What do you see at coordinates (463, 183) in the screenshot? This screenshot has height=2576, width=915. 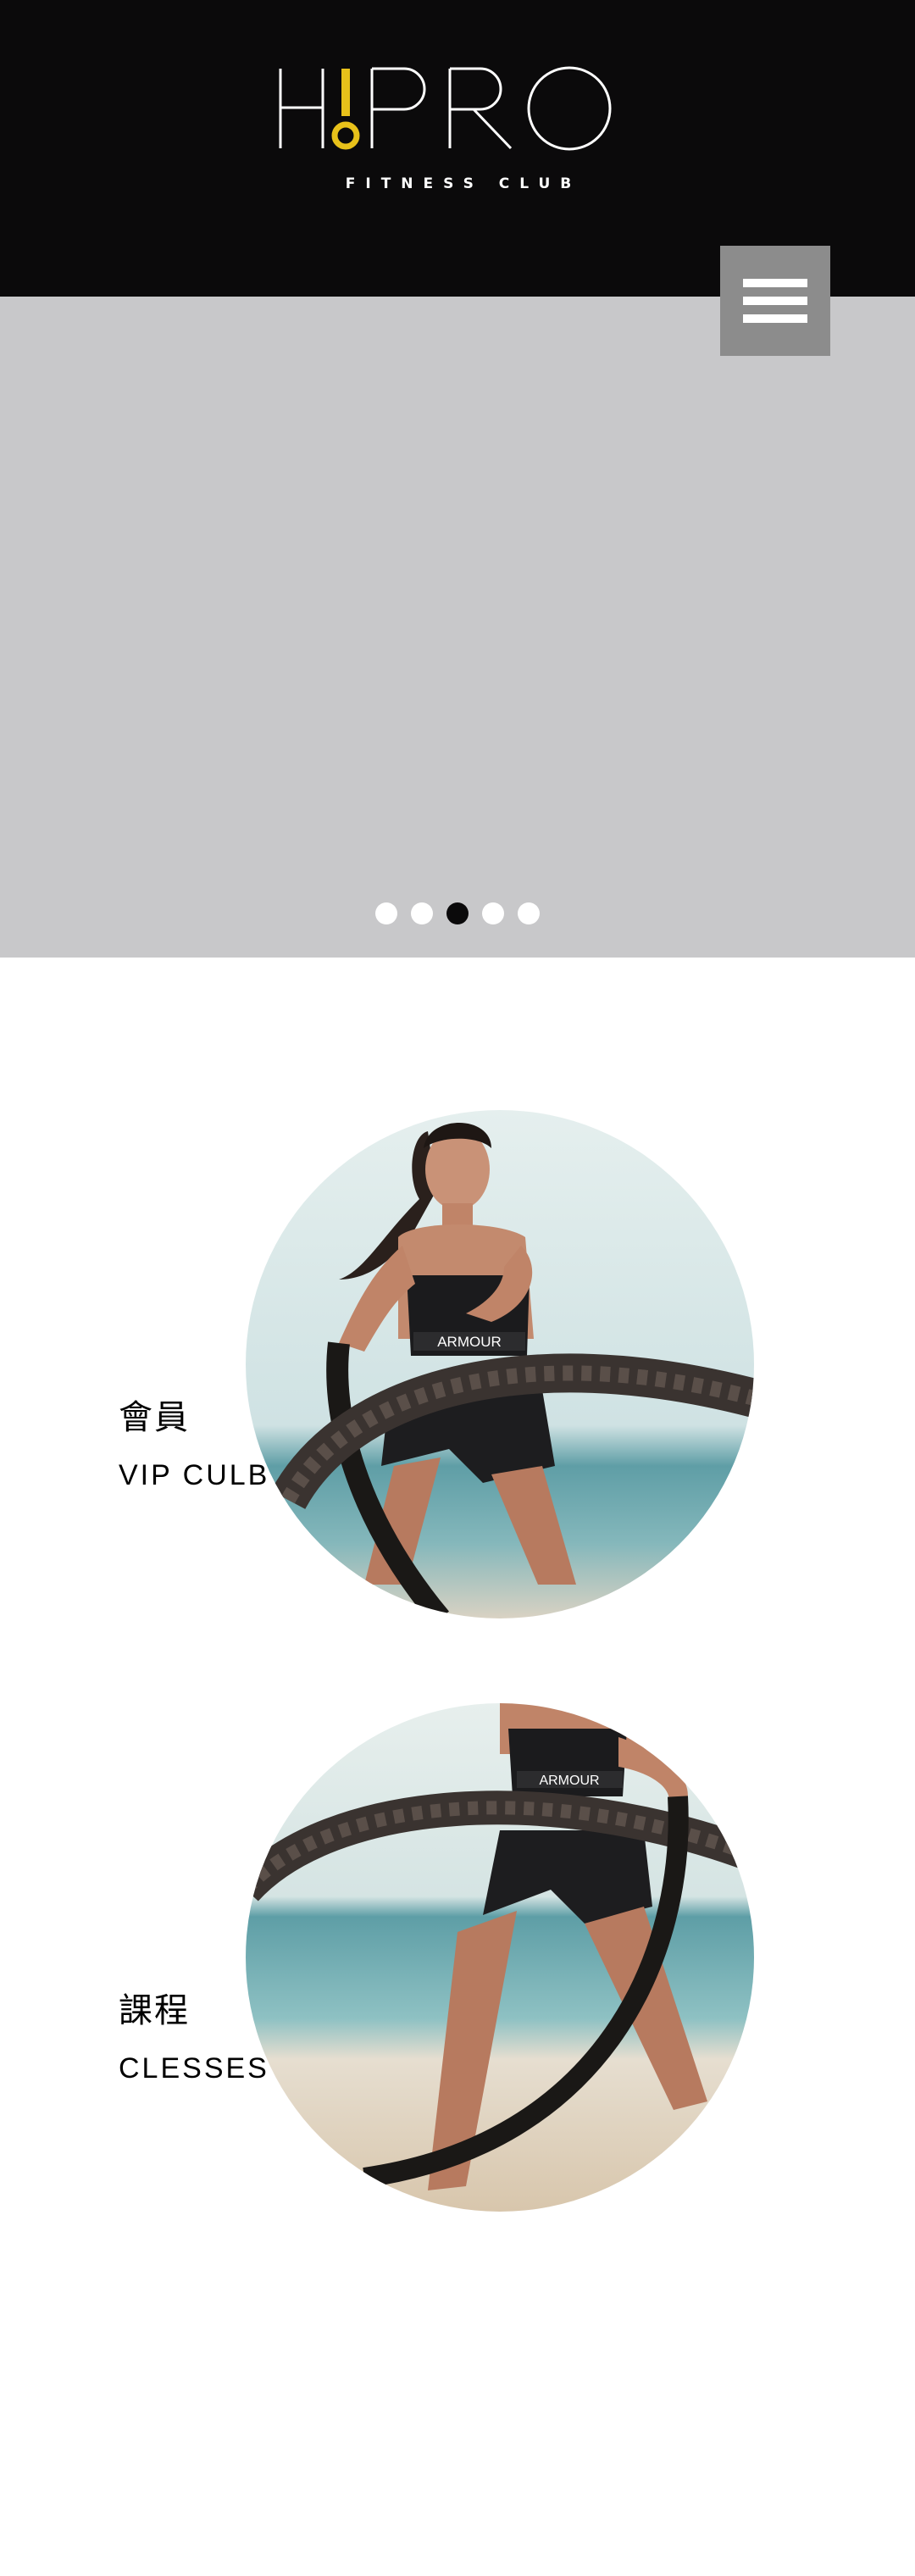 I see `brand-tagline: FITNESS CLUB` at bounding box center [463, 183].